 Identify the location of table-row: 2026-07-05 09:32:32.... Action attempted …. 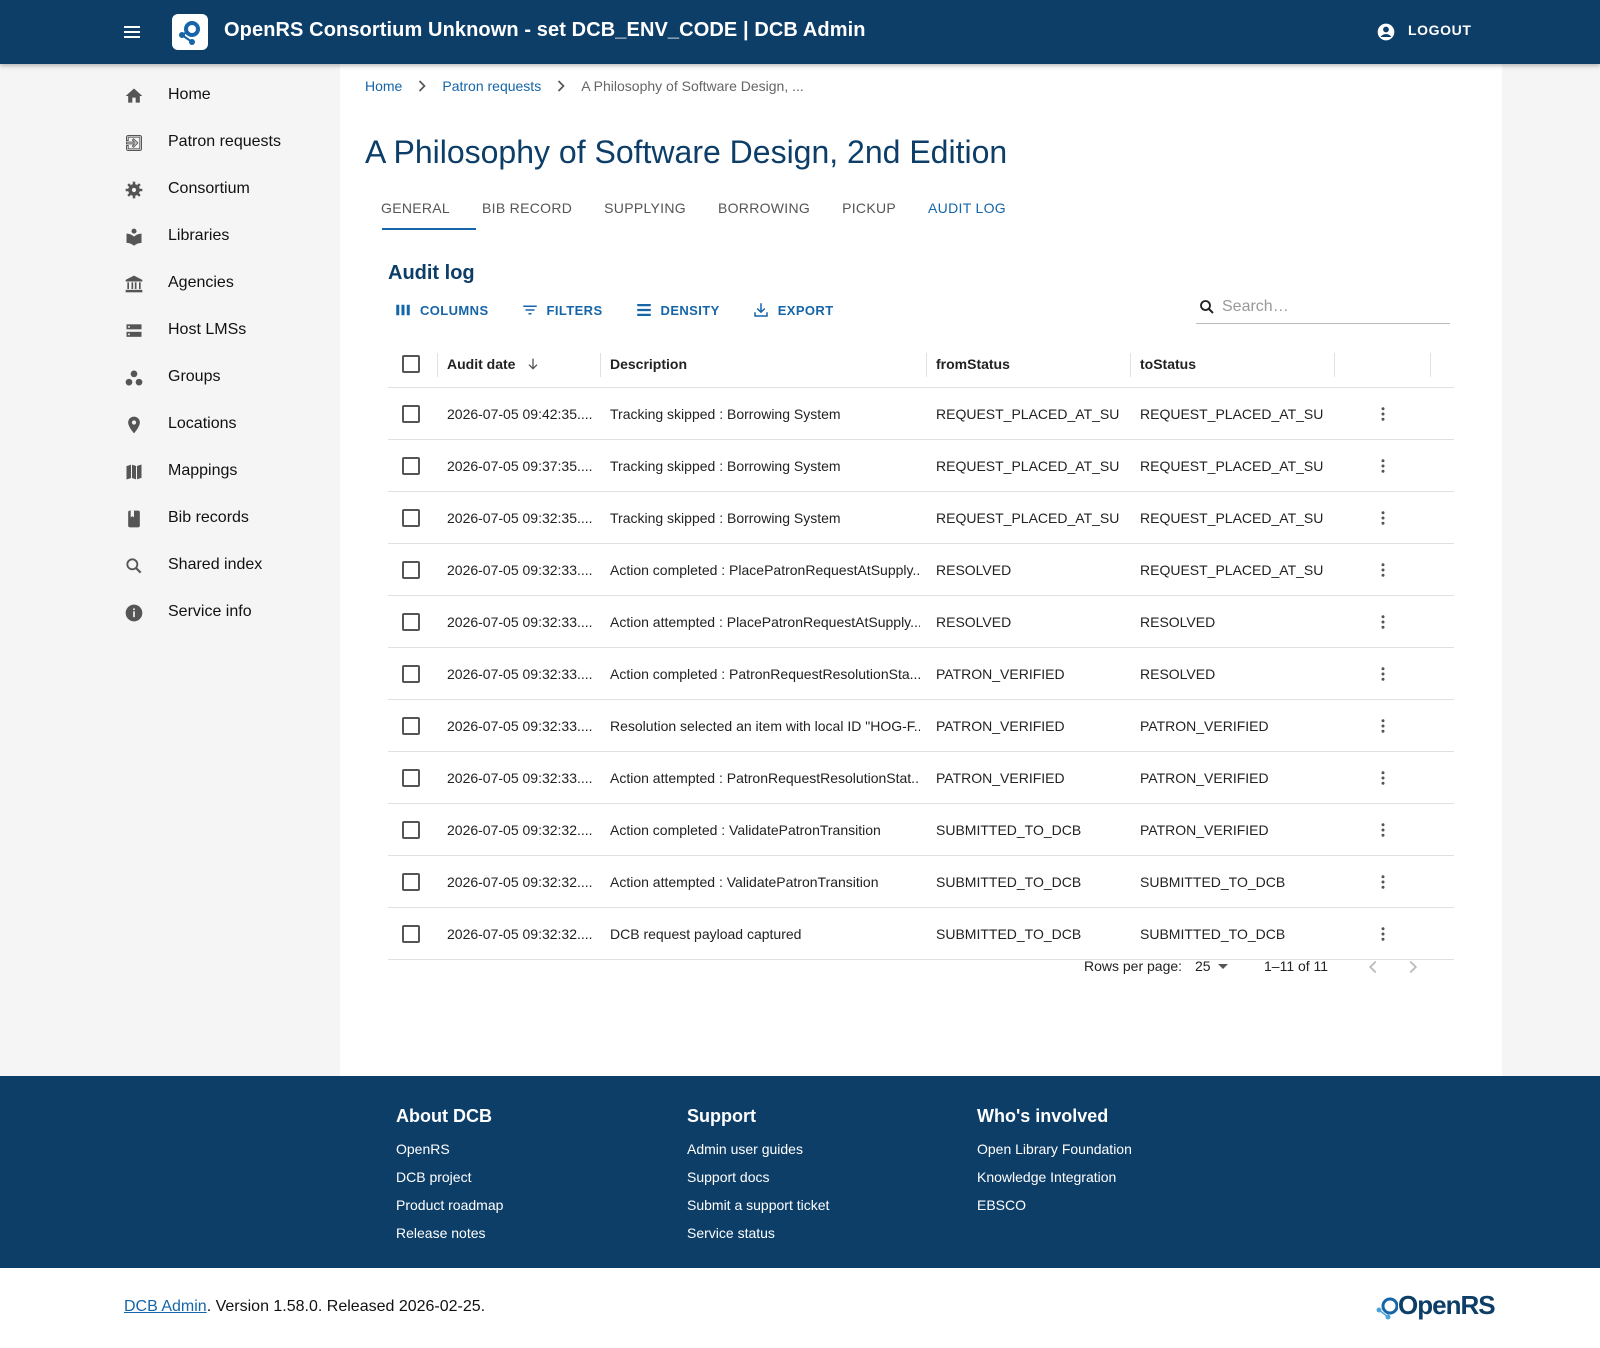
(921, 882).